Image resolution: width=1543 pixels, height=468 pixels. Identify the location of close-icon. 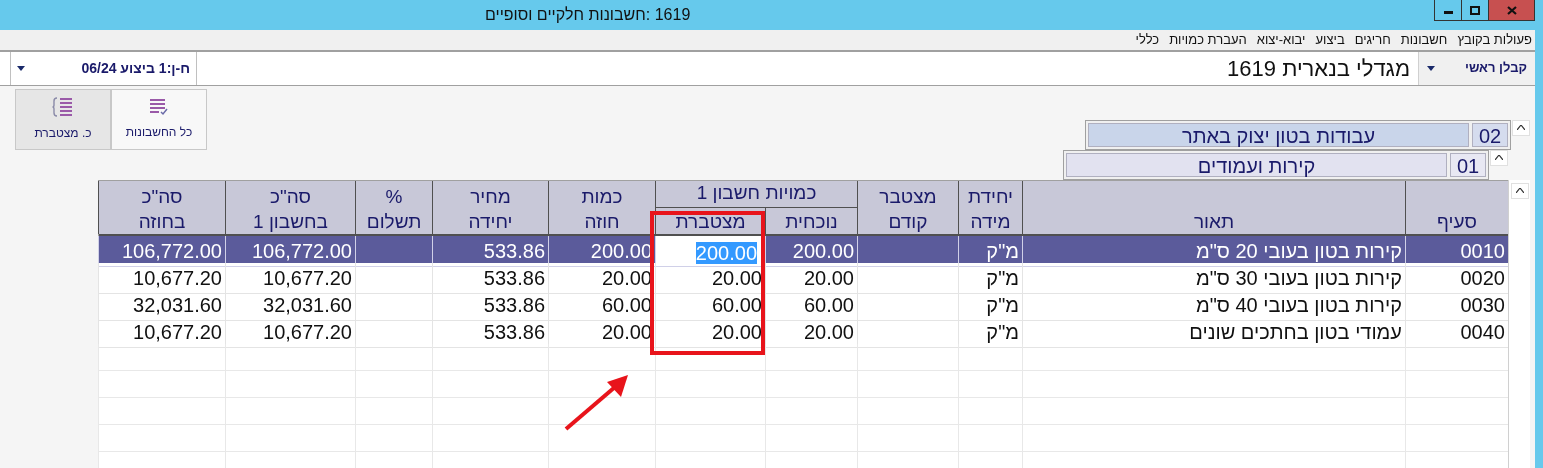
(1511, 10).